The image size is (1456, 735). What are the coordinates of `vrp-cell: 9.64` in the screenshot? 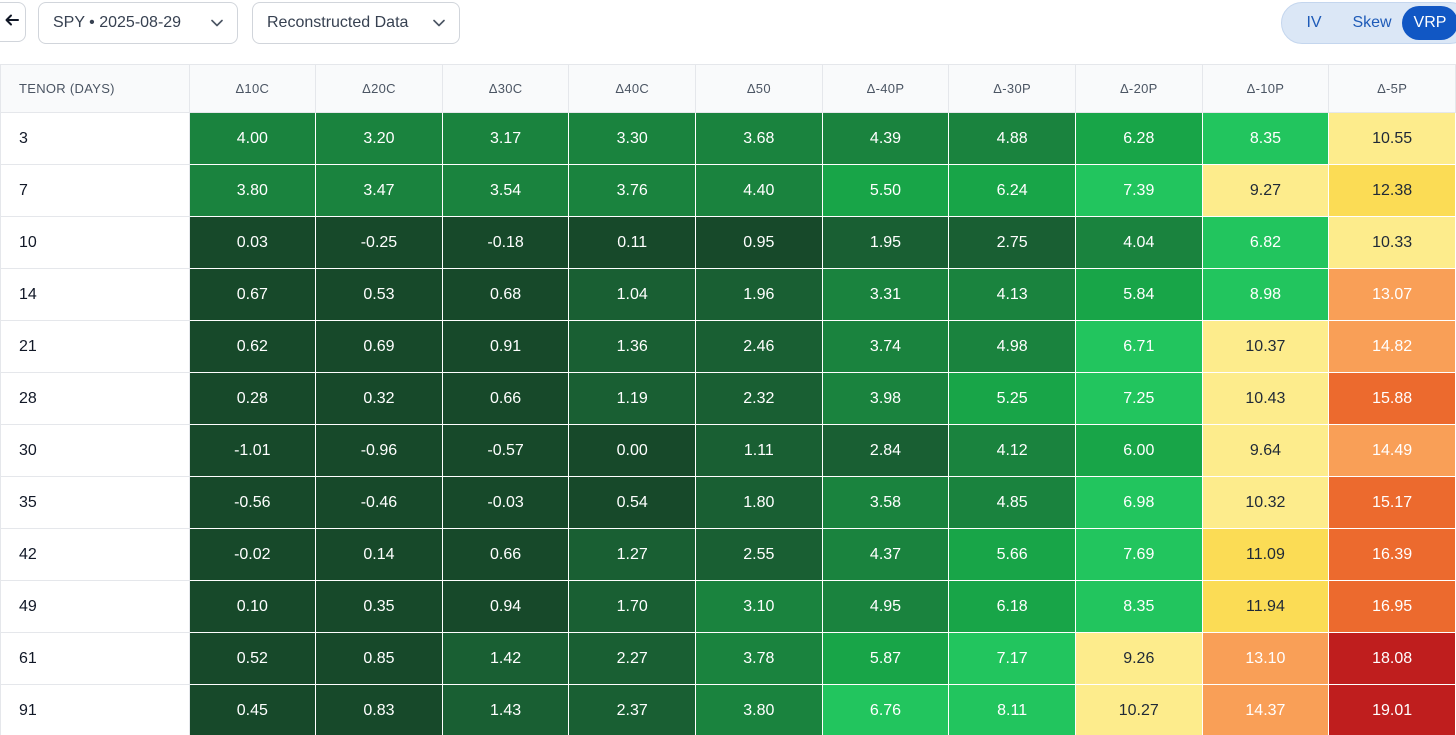 It's located at (1265, 451).